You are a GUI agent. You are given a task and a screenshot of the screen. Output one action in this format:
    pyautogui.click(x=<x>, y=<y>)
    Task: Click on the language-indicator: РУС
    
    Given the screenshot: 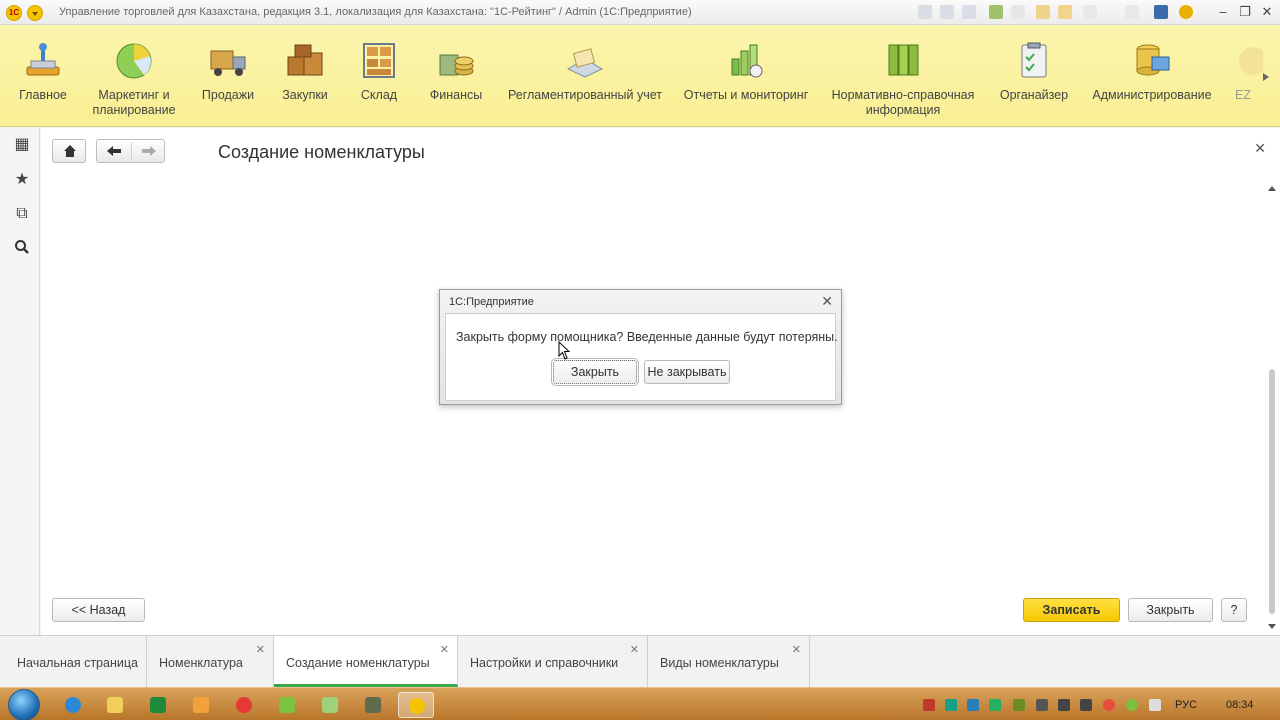 What is the action you would take?
    pyautogui.click(x=1186, y=705)
    